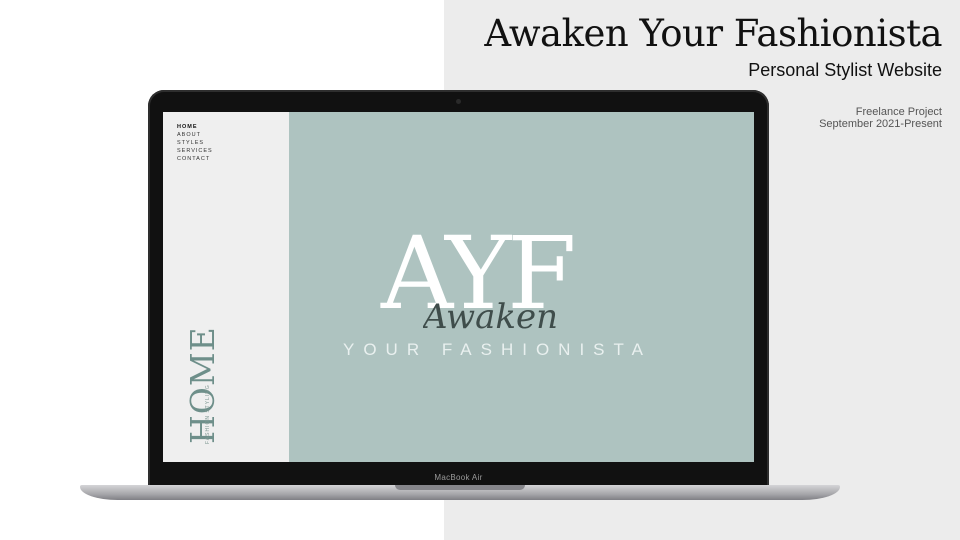 The width and height of the screenshot is (960, 540). I want to click on camera-icon, so click(458, 101).